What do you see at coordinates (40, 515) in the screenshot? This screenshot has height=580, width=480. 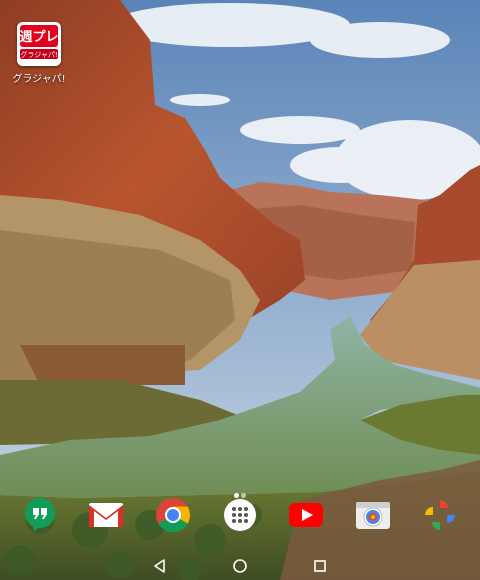 I see `hangouts-icon` at bounding box center [40, 515].